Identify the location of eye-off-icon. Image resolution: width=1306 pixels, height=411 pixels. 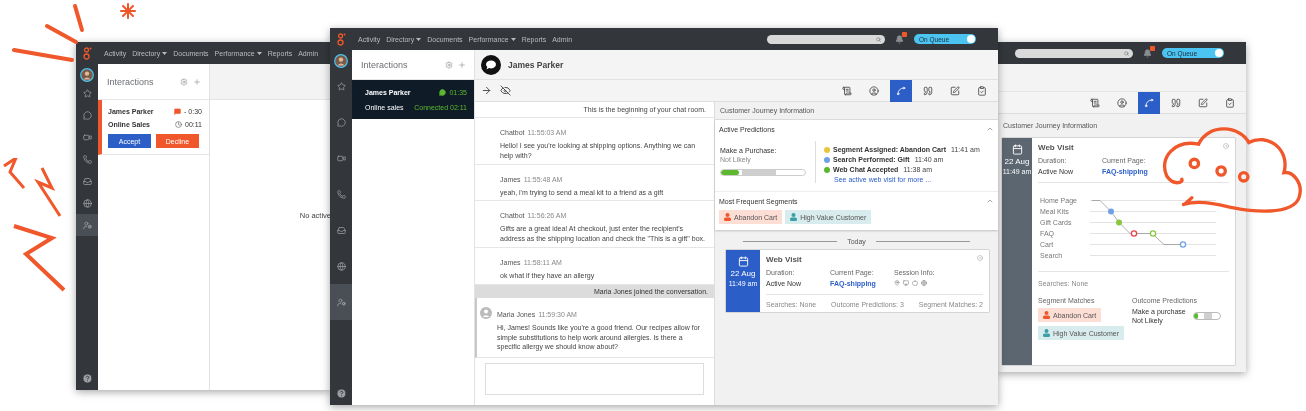
(505, 90).